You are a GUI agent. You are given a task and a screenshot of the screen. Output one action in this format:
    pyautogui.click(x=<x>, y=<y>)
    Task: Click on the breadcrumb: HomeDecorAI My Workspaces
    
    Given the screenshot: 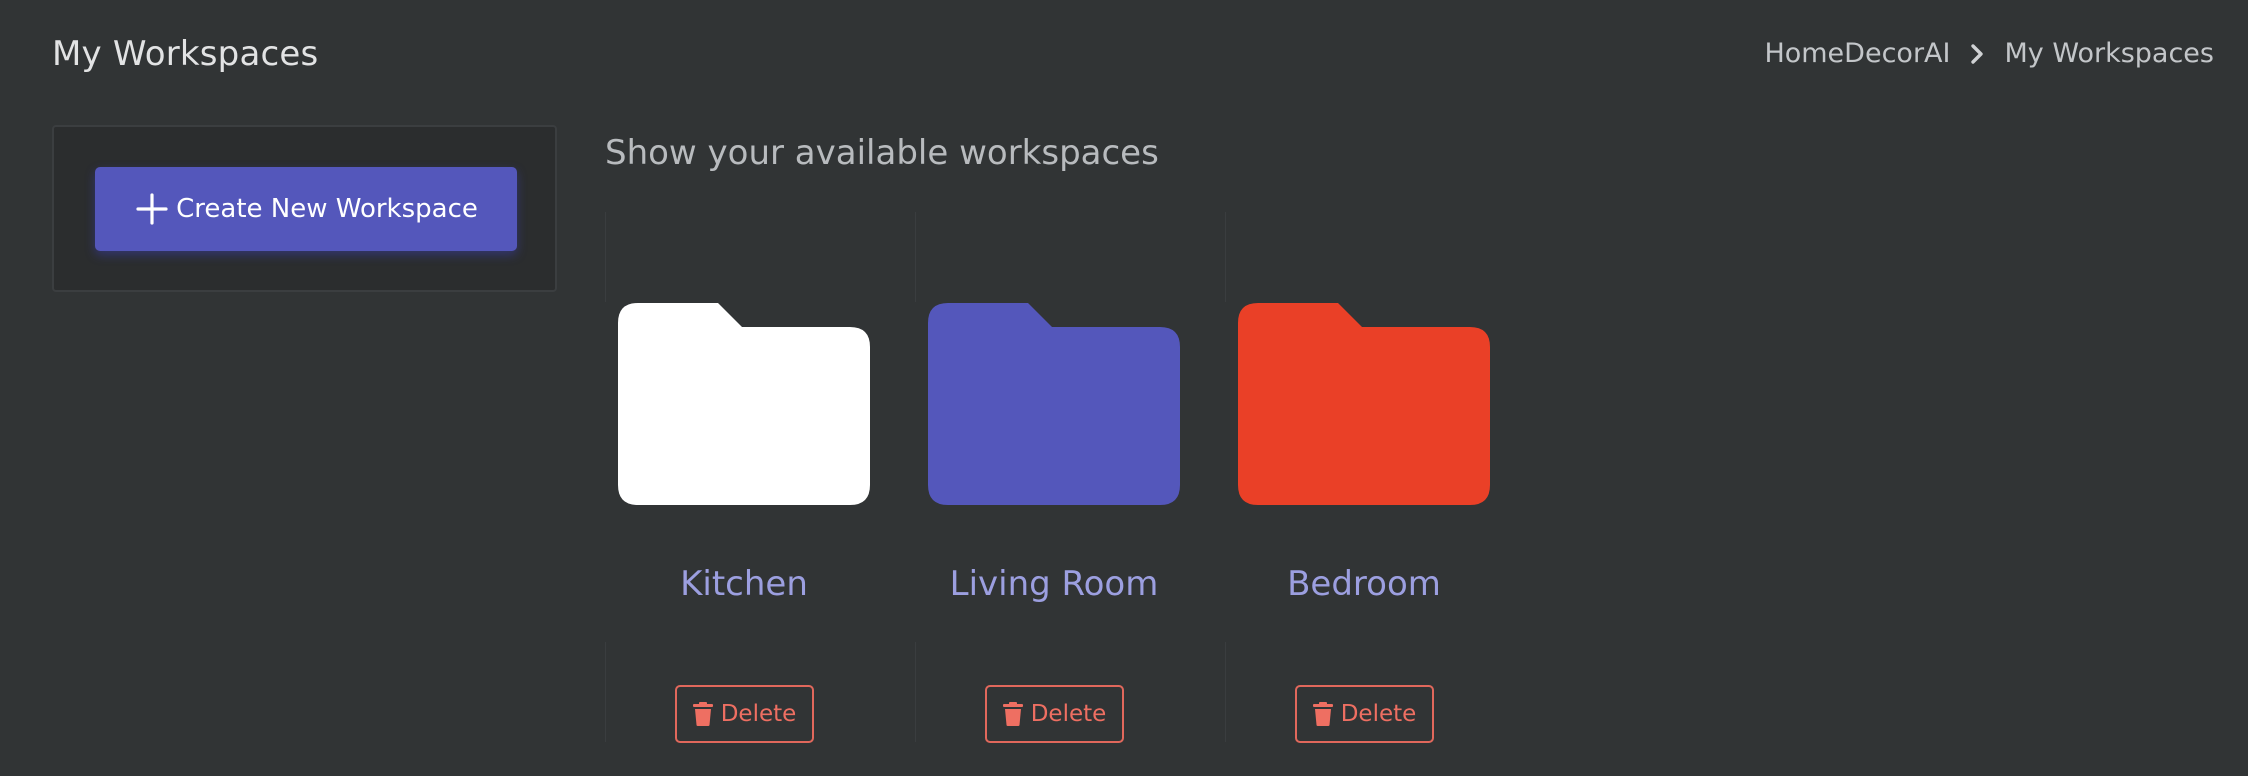 What is the action you would take?
    pyautogui.click(x=1989, y=53)
    